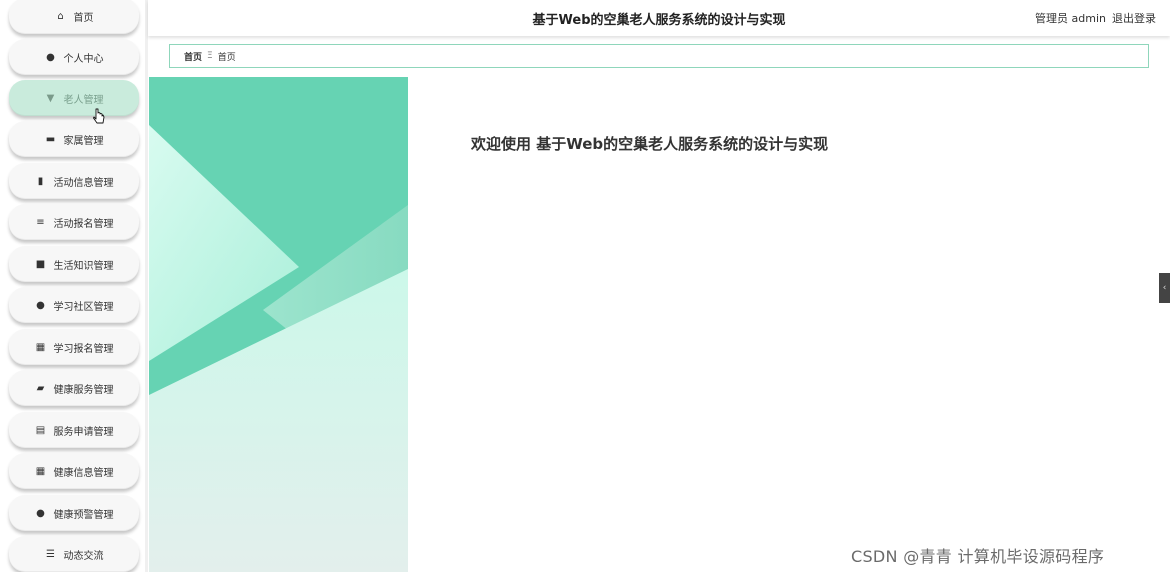 Image resolution: width=1170 pixels, height=572 pixels. I want to click on sidebar-item: ▤ 服务申请管理, so click(74, 430).